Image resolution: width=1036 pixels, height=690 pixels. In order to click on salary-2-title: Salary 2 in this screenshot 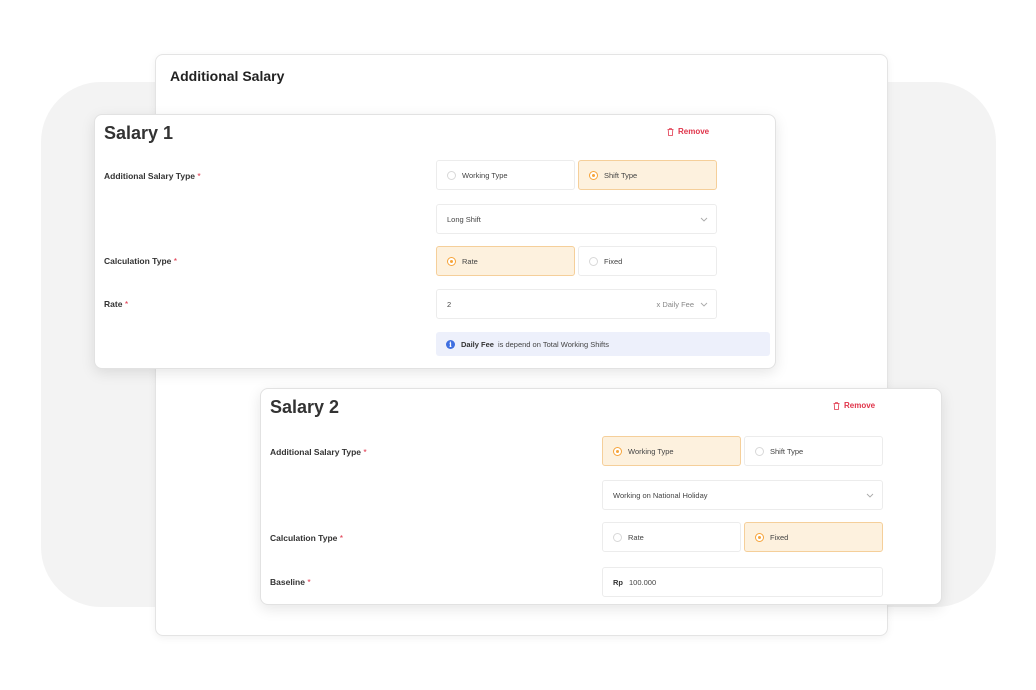, I will do `click(305, 407)`.